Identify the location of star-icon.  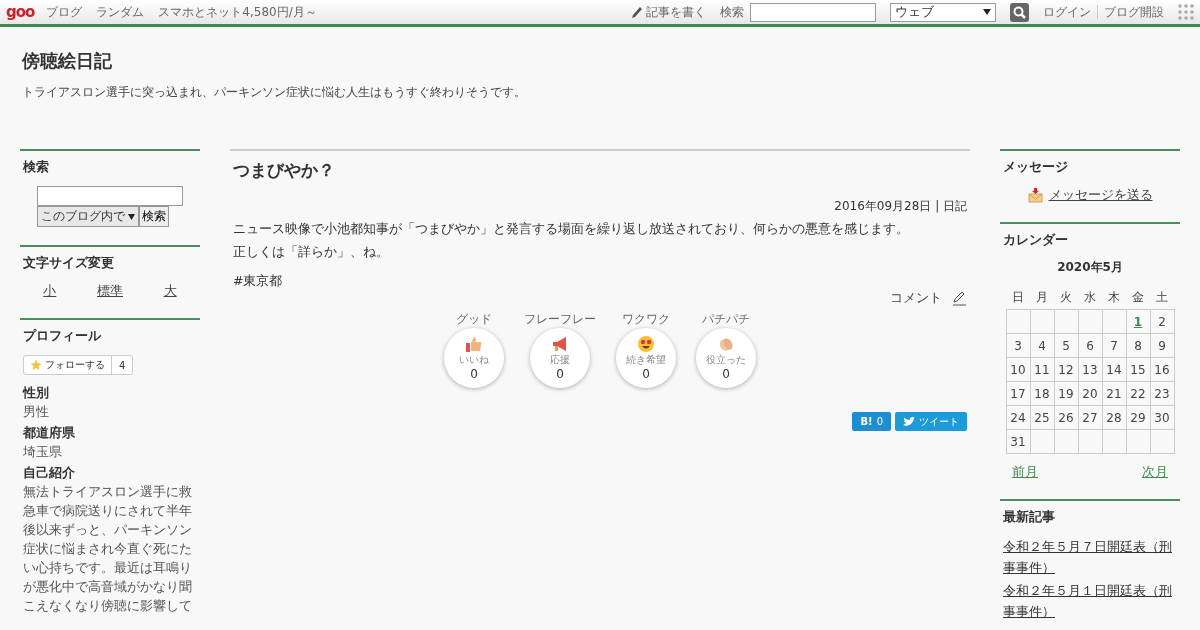
(36, 365).